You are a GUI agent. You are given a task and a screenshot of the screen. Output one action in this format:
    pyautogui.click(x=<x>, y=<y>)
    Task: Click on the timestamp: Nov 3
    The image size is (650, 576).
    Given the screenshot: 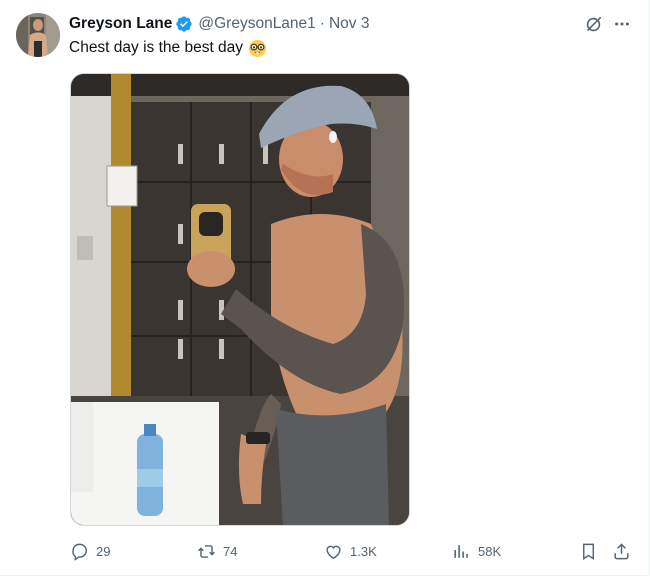 What is the action you would take?
    pyautogui.click(x=349, y=24)
    